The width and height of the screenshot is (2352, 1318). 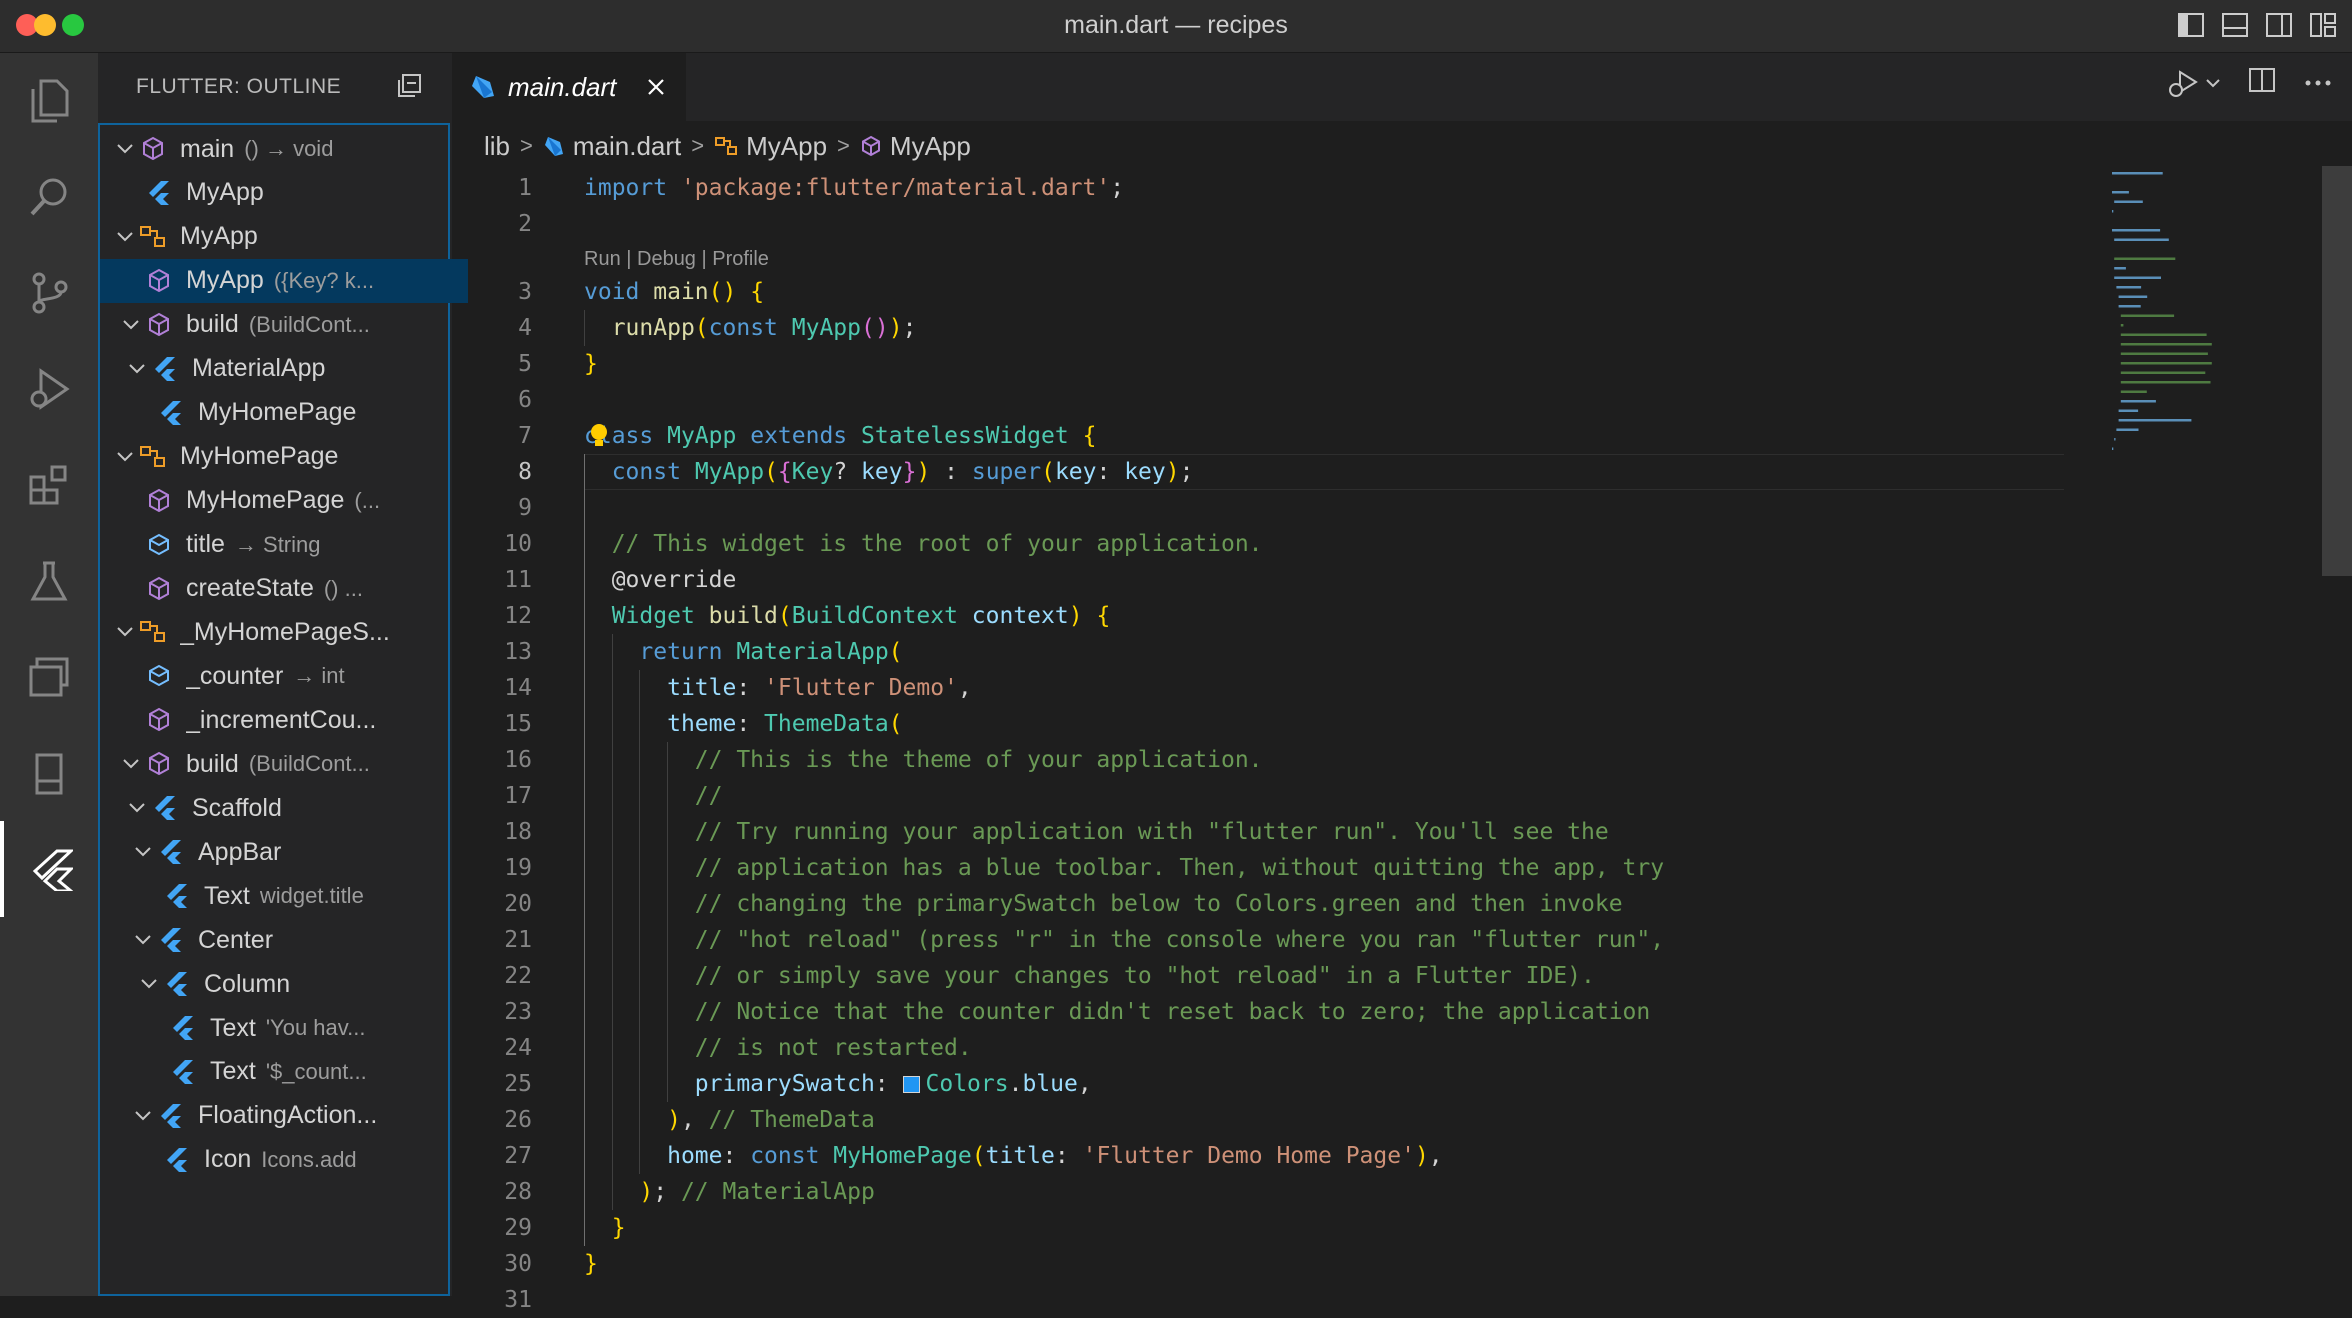 I want to click on outline-item: Scaffold, so click(x=287, y=808).